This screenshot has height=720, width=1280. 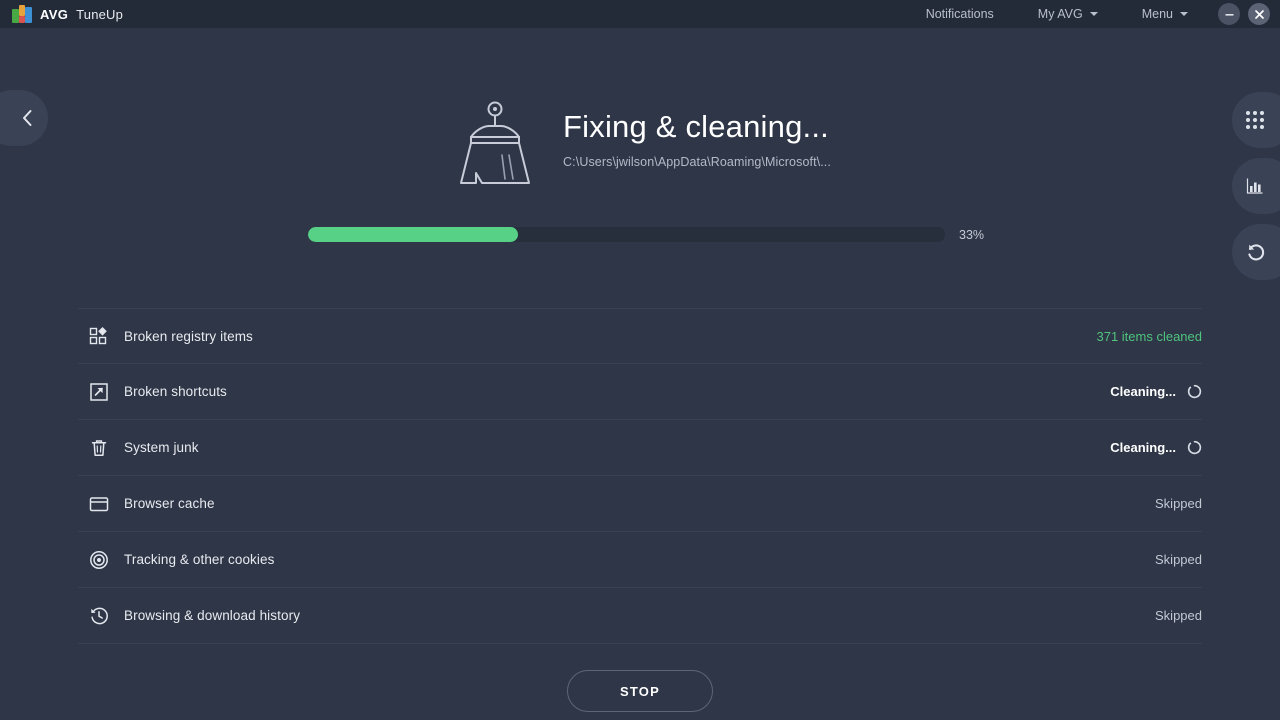 I want to click on row-label: Browser cache, so click(x=169, y=503).